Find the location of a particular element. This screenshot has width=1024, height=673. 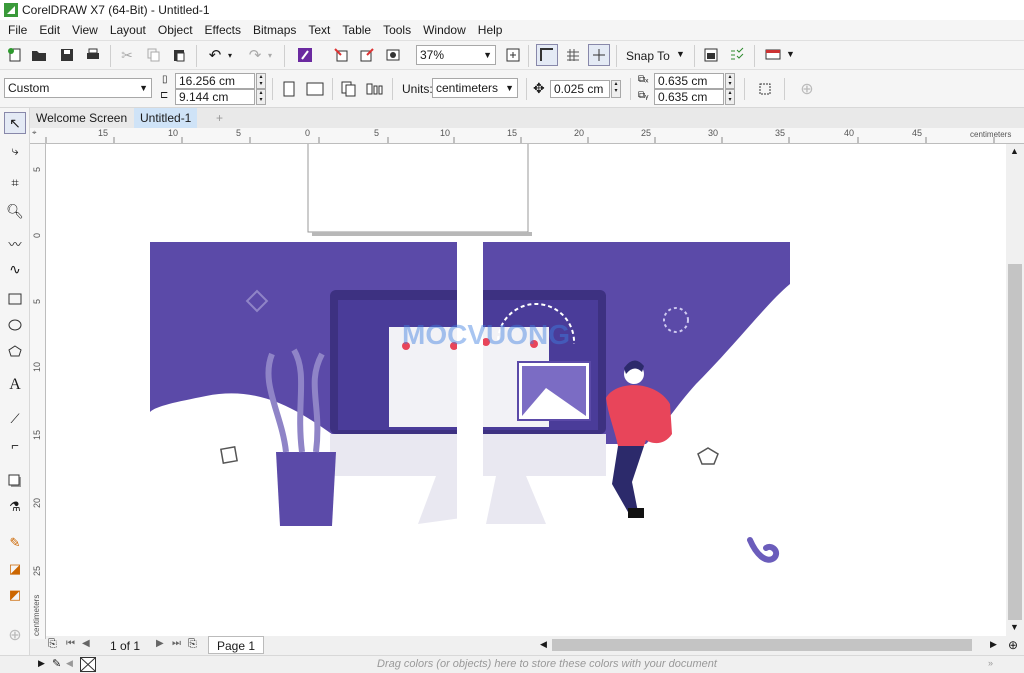

paste-icon is located at coordinates (179, 55).